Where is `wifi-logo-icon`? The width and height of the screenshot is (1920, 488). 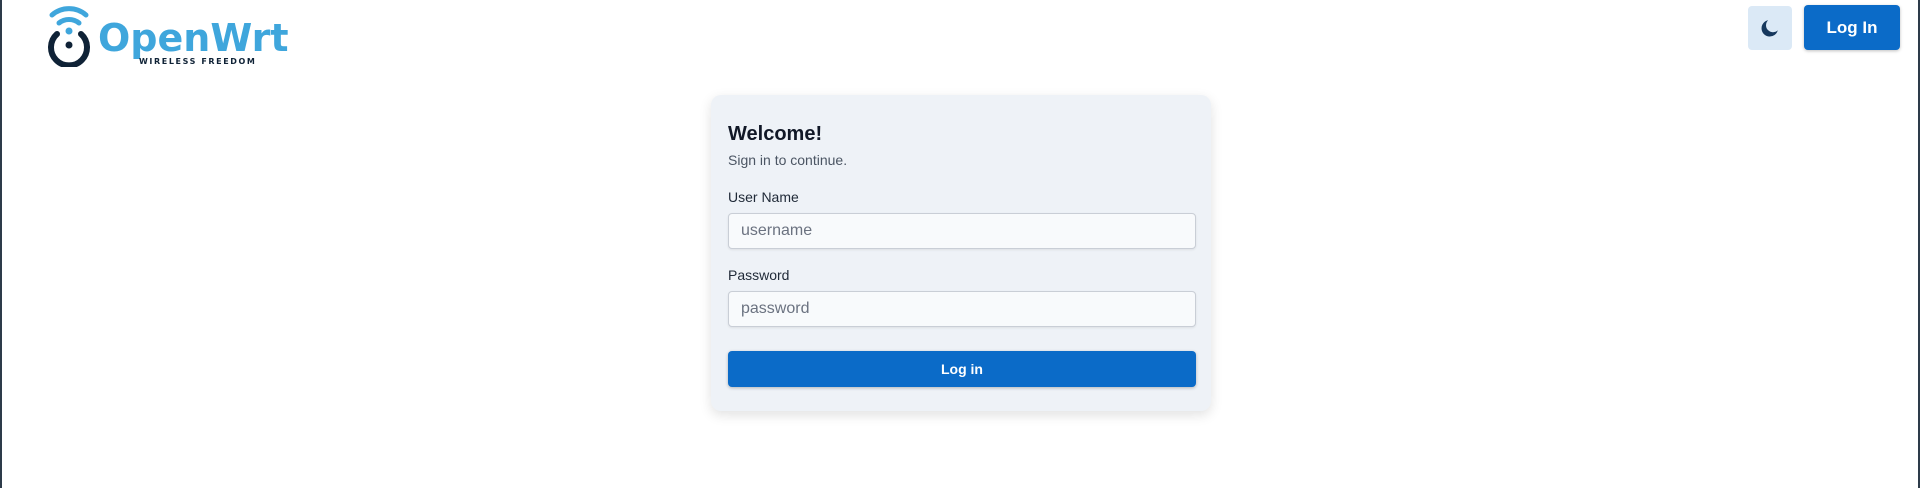 wifi-logo-icon is located at coordinates (69, 36).